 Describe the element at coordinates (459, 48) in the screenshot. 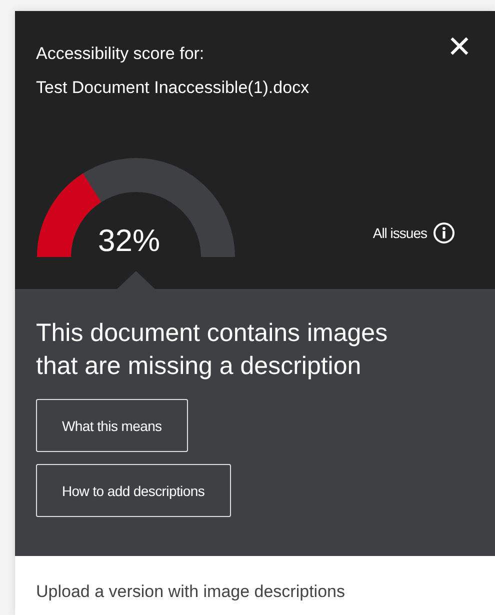

I see `close-button: ✕` at that location.